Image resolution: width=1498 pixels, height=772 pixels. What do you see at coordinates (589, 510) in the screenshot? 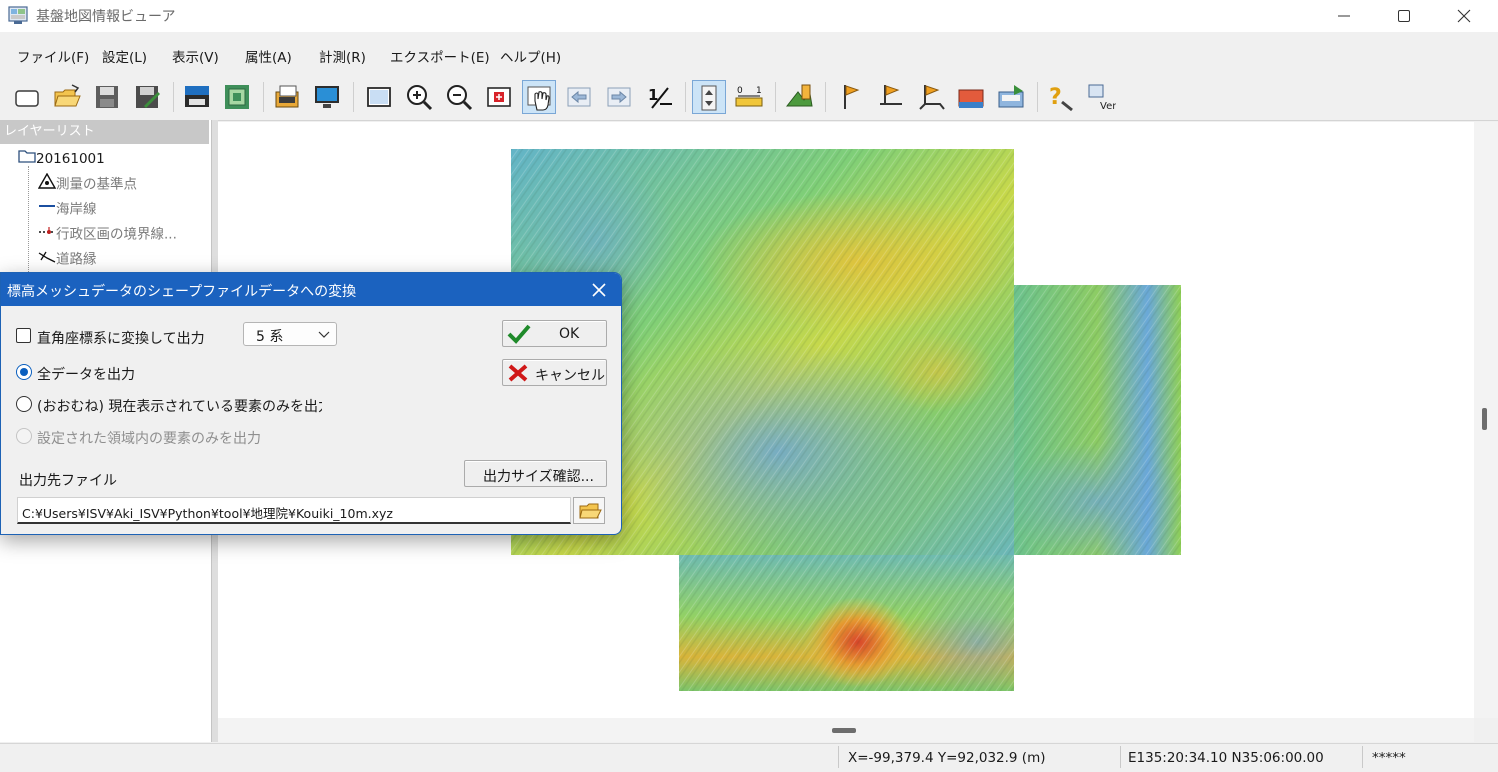
I see `browse-button` at bounding box center [589, 510].